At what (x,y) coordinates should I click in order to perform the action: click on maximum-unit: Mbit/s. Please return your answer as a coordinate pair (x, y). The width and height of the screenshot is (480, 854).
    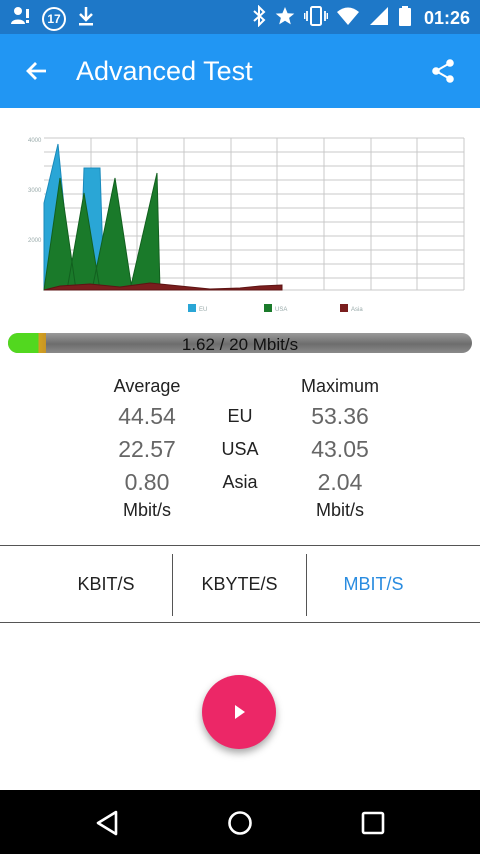
    Looking at the image, I should click on (340, 510).